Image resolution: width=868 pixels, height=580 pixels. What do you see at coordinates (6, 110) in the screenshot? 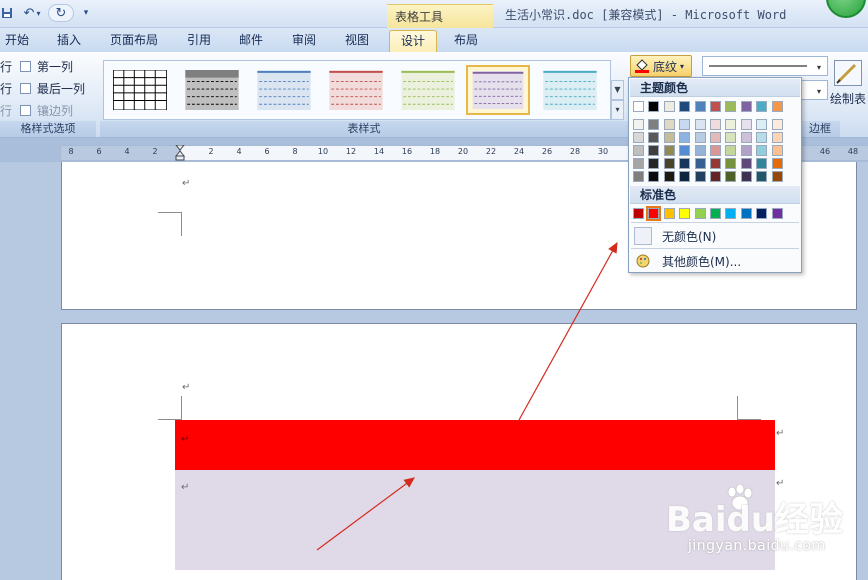
I see `option-banded-rows: 行` at bounding box center [6, 110].